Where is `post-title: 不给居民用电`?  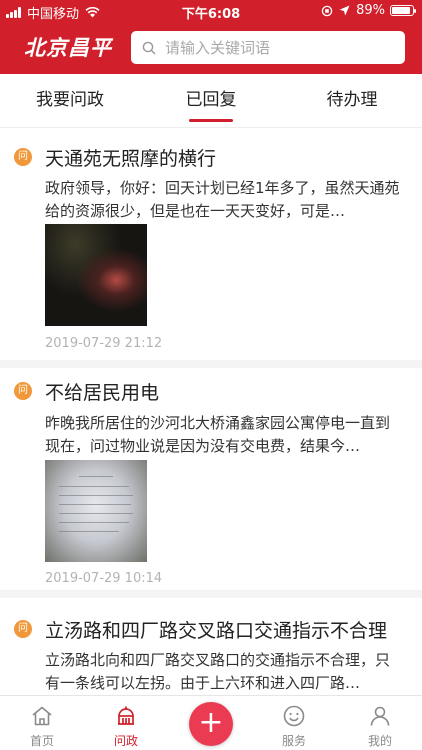 post-title: 不给居民用电 is located at coordinates (102, 393).